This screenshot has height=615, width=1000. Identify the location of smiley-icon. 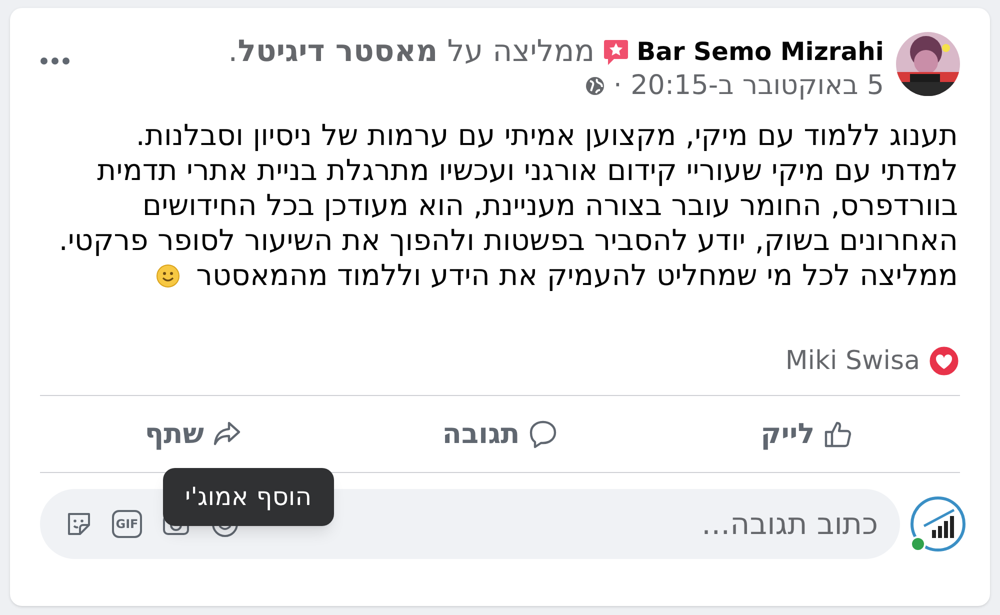
(168, 276).